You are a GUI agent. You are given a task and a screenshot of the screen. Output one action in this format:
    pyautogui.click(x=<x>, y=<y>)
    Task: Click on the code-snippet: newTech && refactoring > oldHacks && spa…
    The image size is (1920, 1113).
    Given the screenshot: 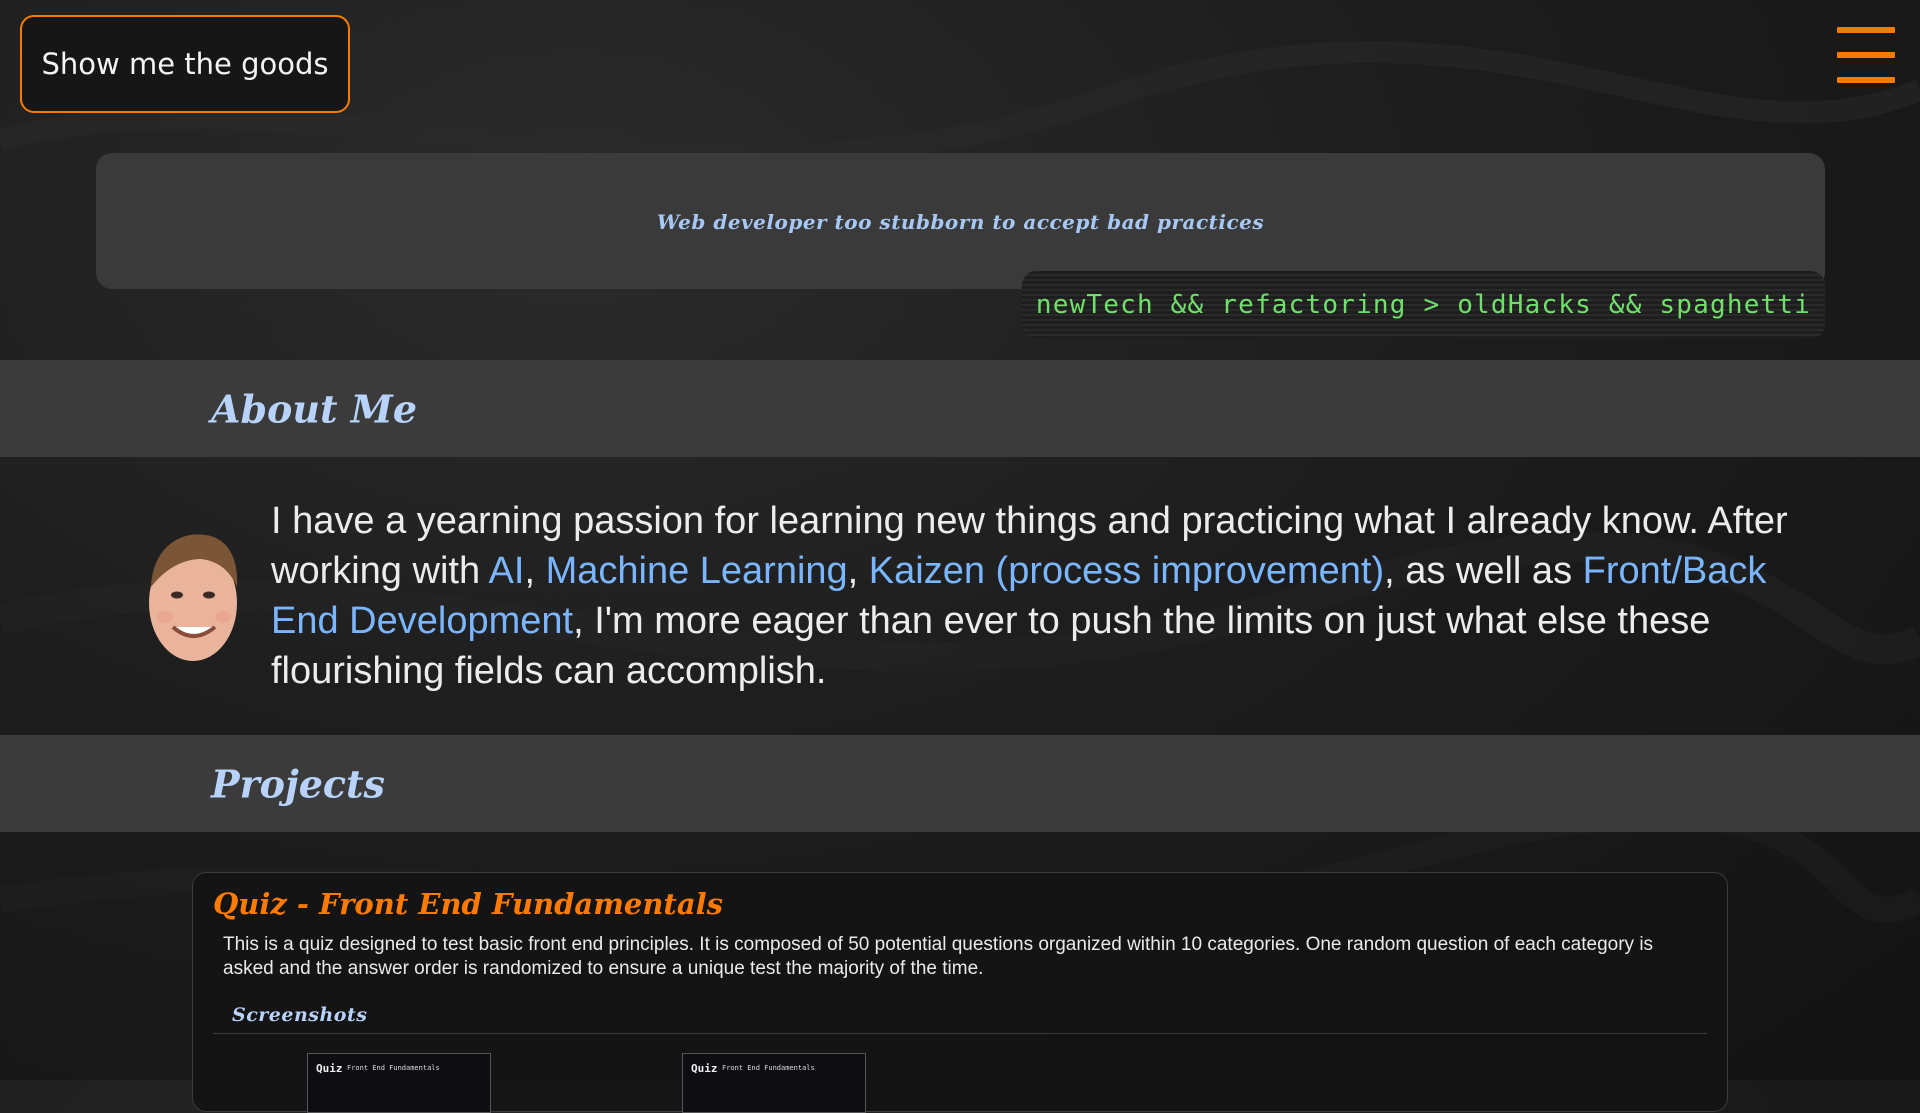 What is the action you would take?
    pyautogui.click(x=1423, y=305)
    